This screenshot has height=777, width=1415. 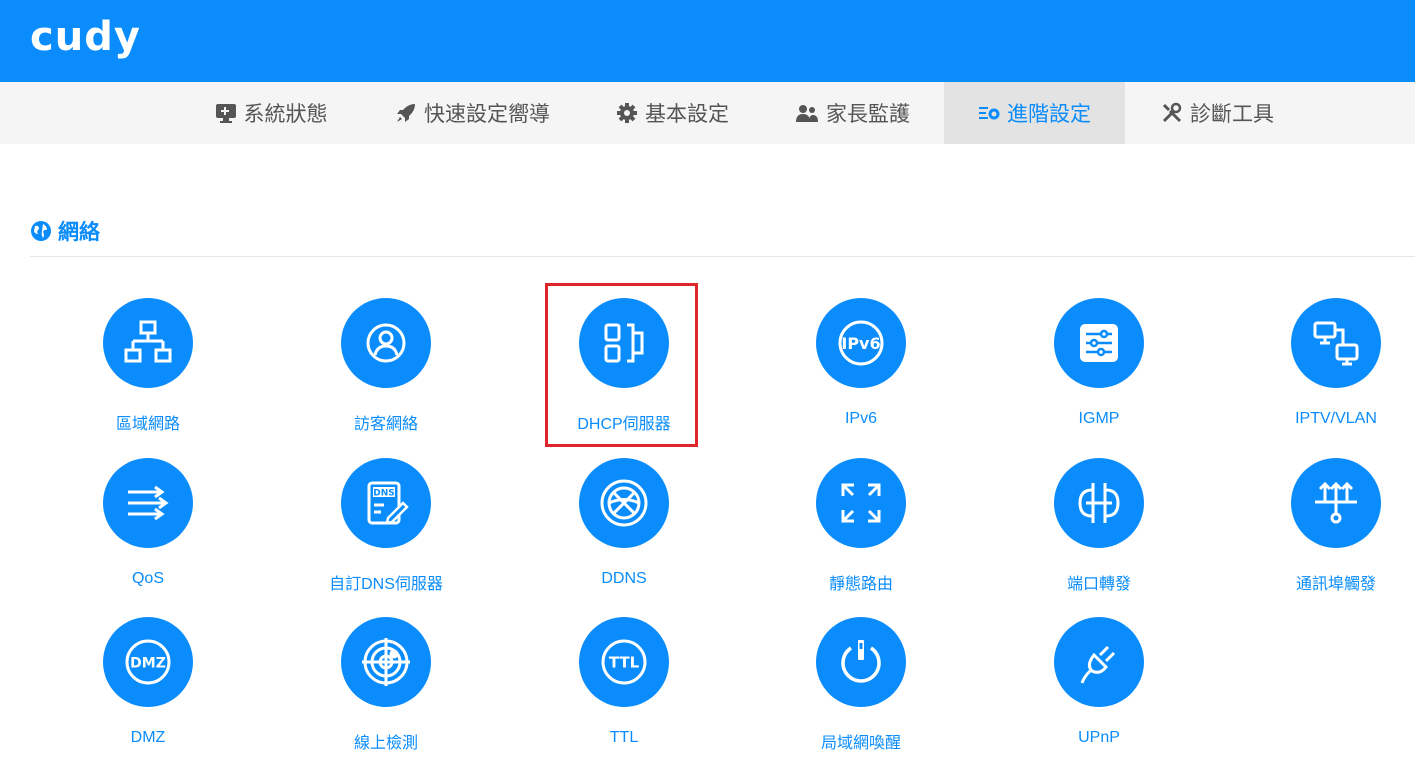 I want to click on tile-upnp: UPnP, so click(x=1099, y=692).